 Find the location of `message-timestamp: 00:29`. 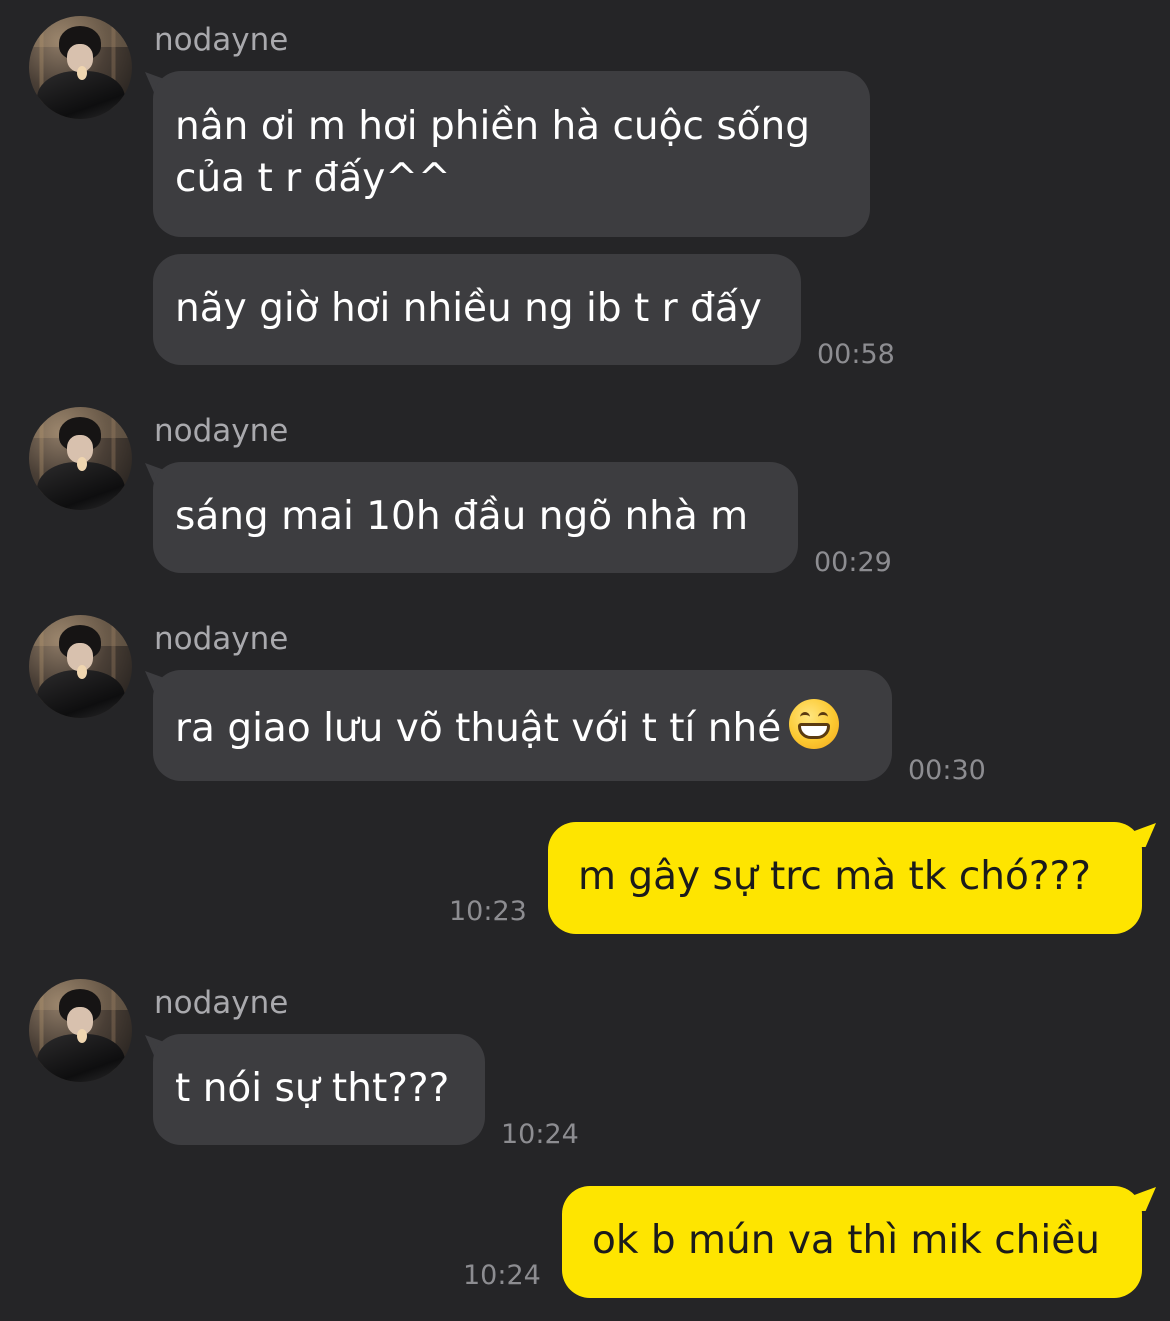

message-timestamp: 00:29 is located at coordinates (853, 562).